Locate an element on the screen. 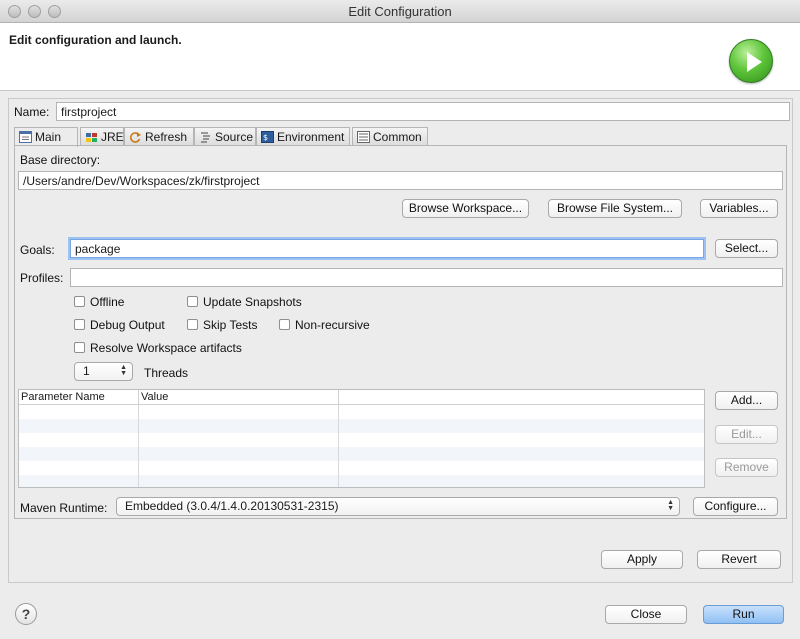  tab-main-label: Main is located at coordinates (48, 137).